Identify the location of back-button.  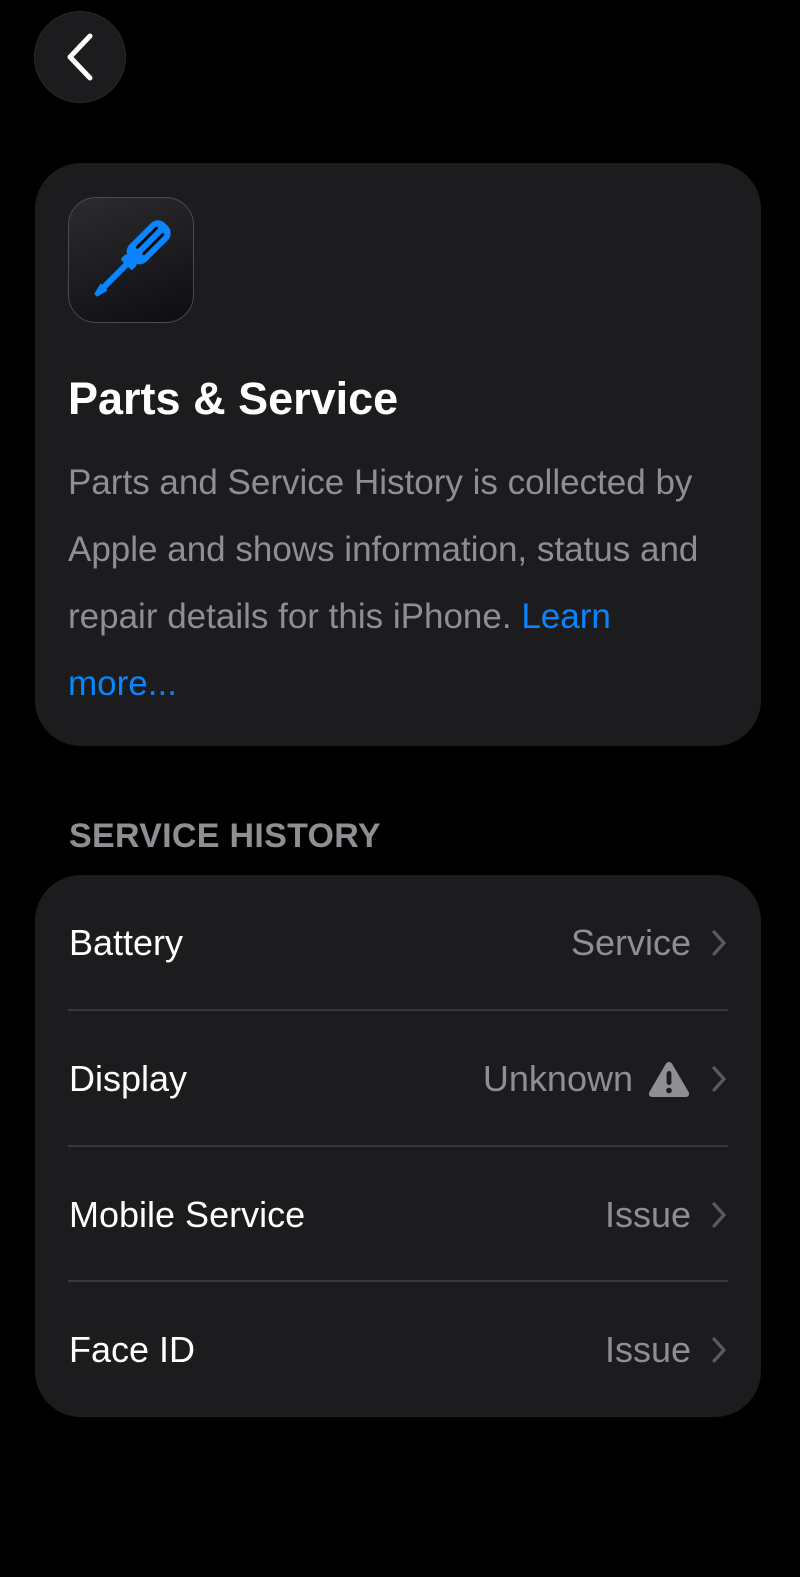
(80, 57).